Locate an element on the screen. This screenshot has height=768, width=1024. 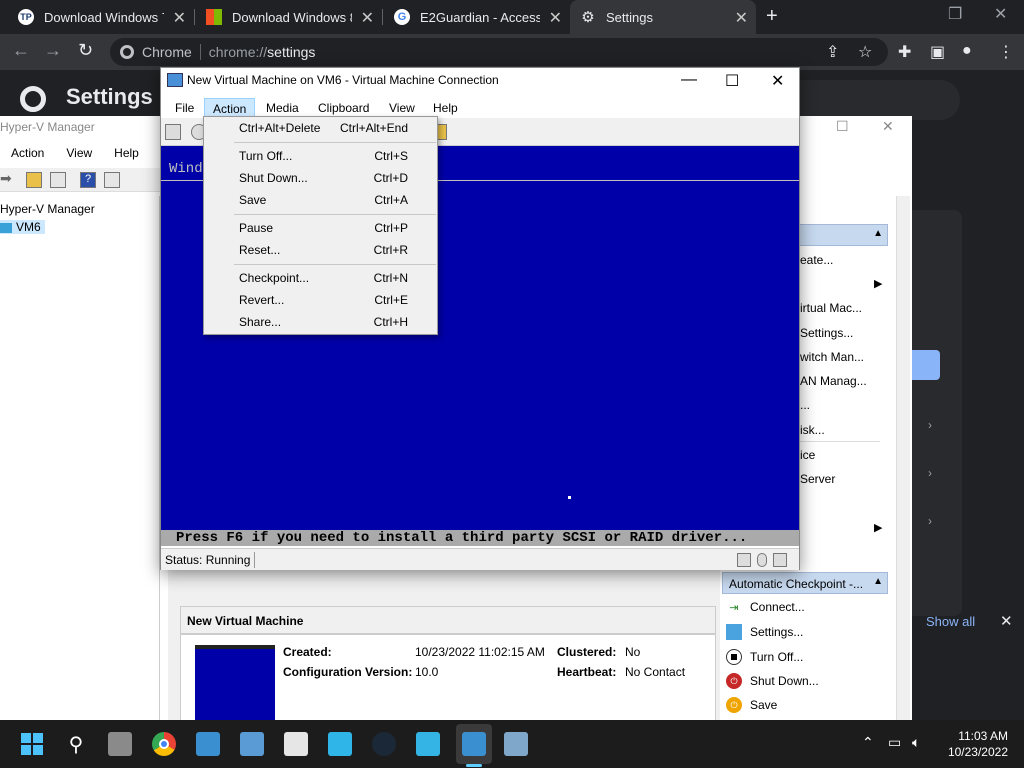
actions-scrollbar is located at coordinates (903, 458).